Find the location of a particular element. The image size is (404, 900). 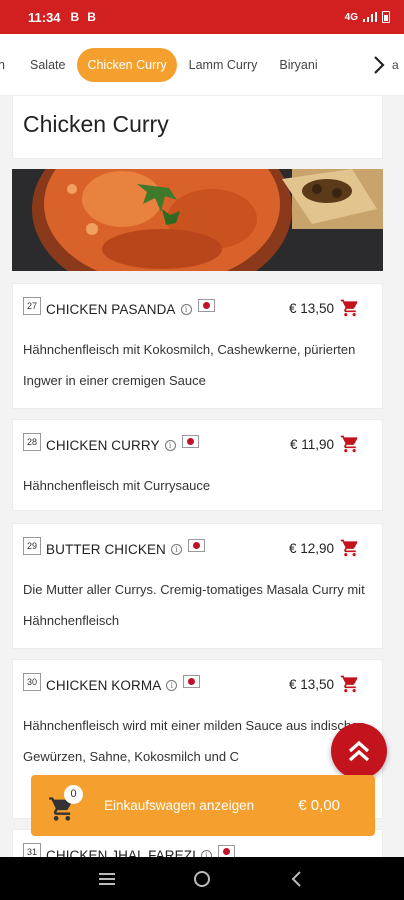

item-description: Hähnchenfleisch mit Currysauce is located at coordinates (117, 485).